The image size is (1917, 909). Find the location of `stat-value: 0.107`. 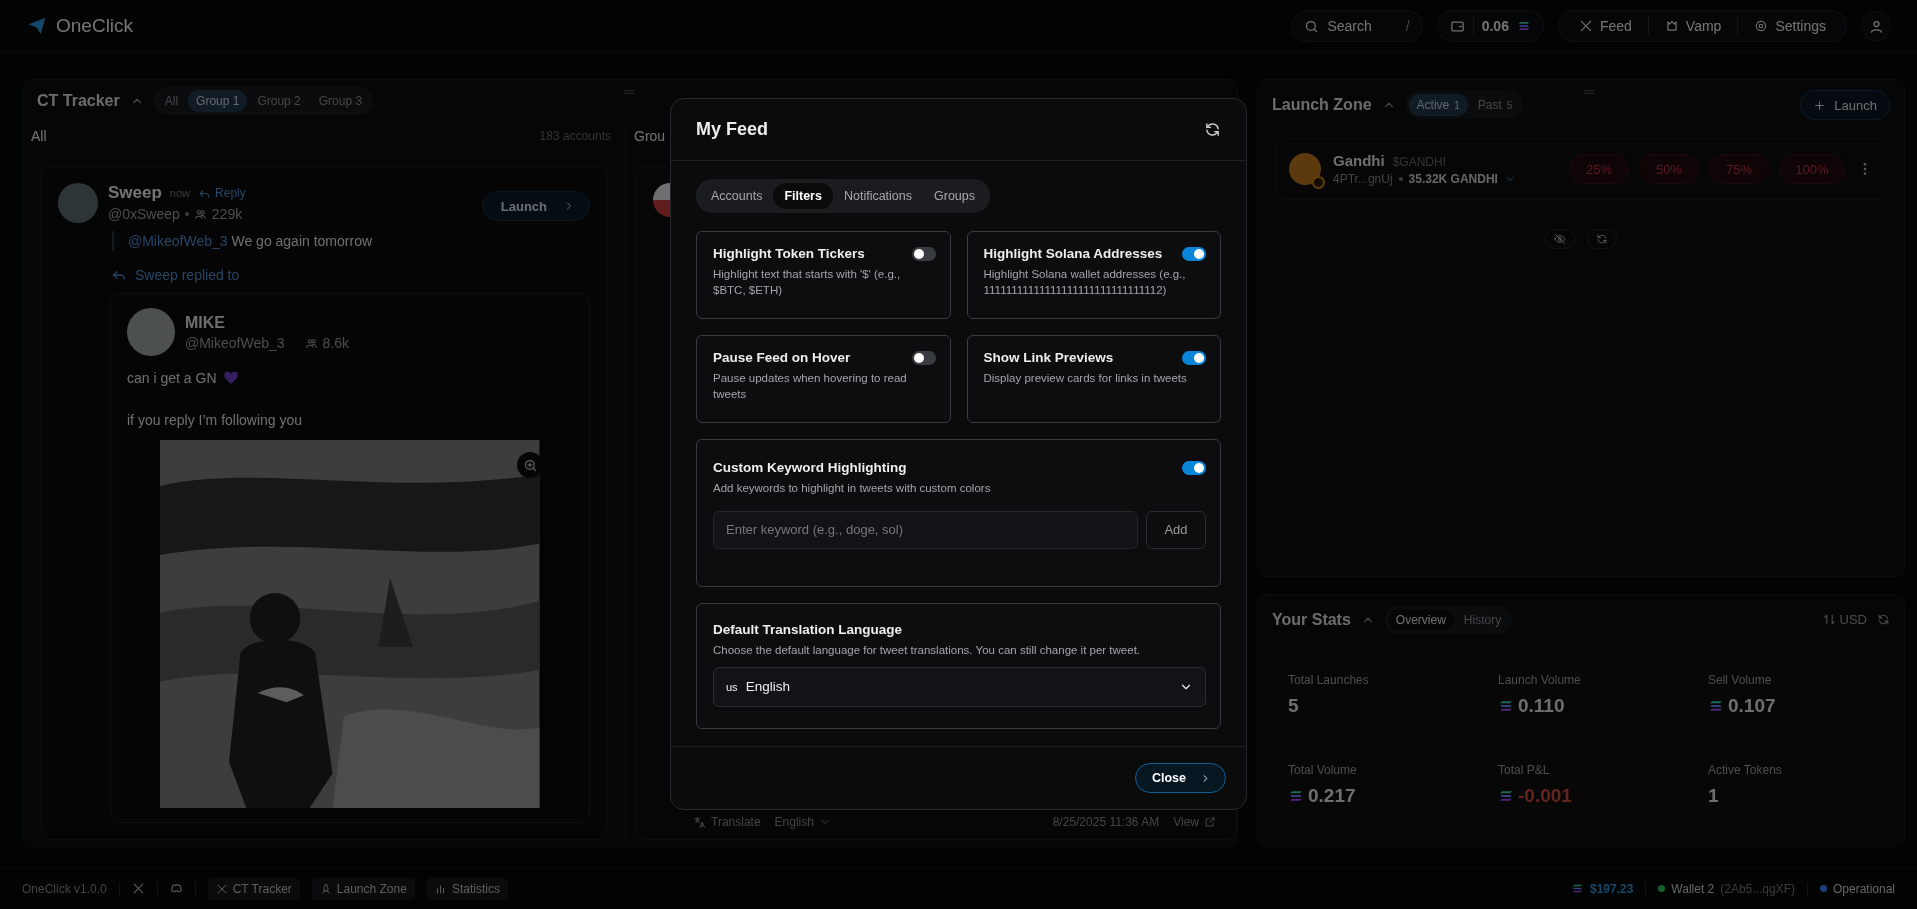

stat-value: 0.107 is located at coordinates (1752, 706).